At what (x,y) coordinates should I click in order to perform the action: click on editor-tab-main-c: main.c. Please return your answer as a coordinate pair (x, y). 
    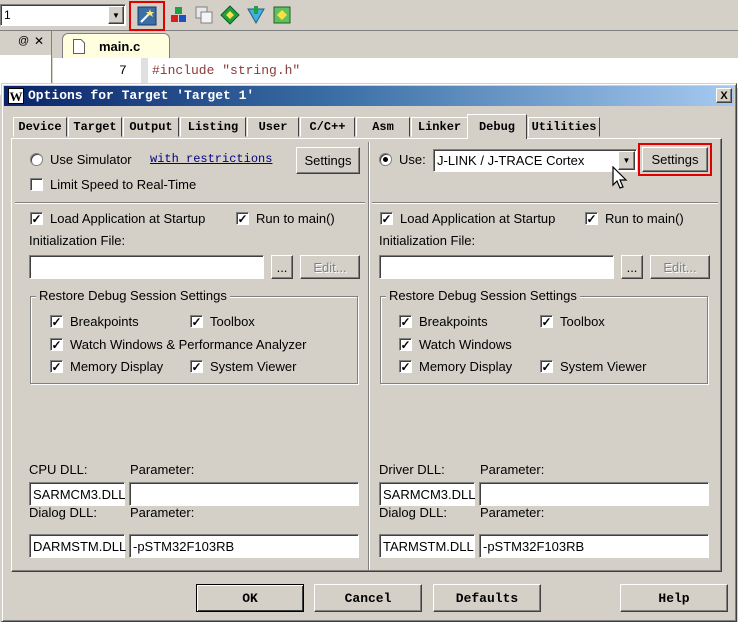
    Looking at the image, I should click on (116, 46).